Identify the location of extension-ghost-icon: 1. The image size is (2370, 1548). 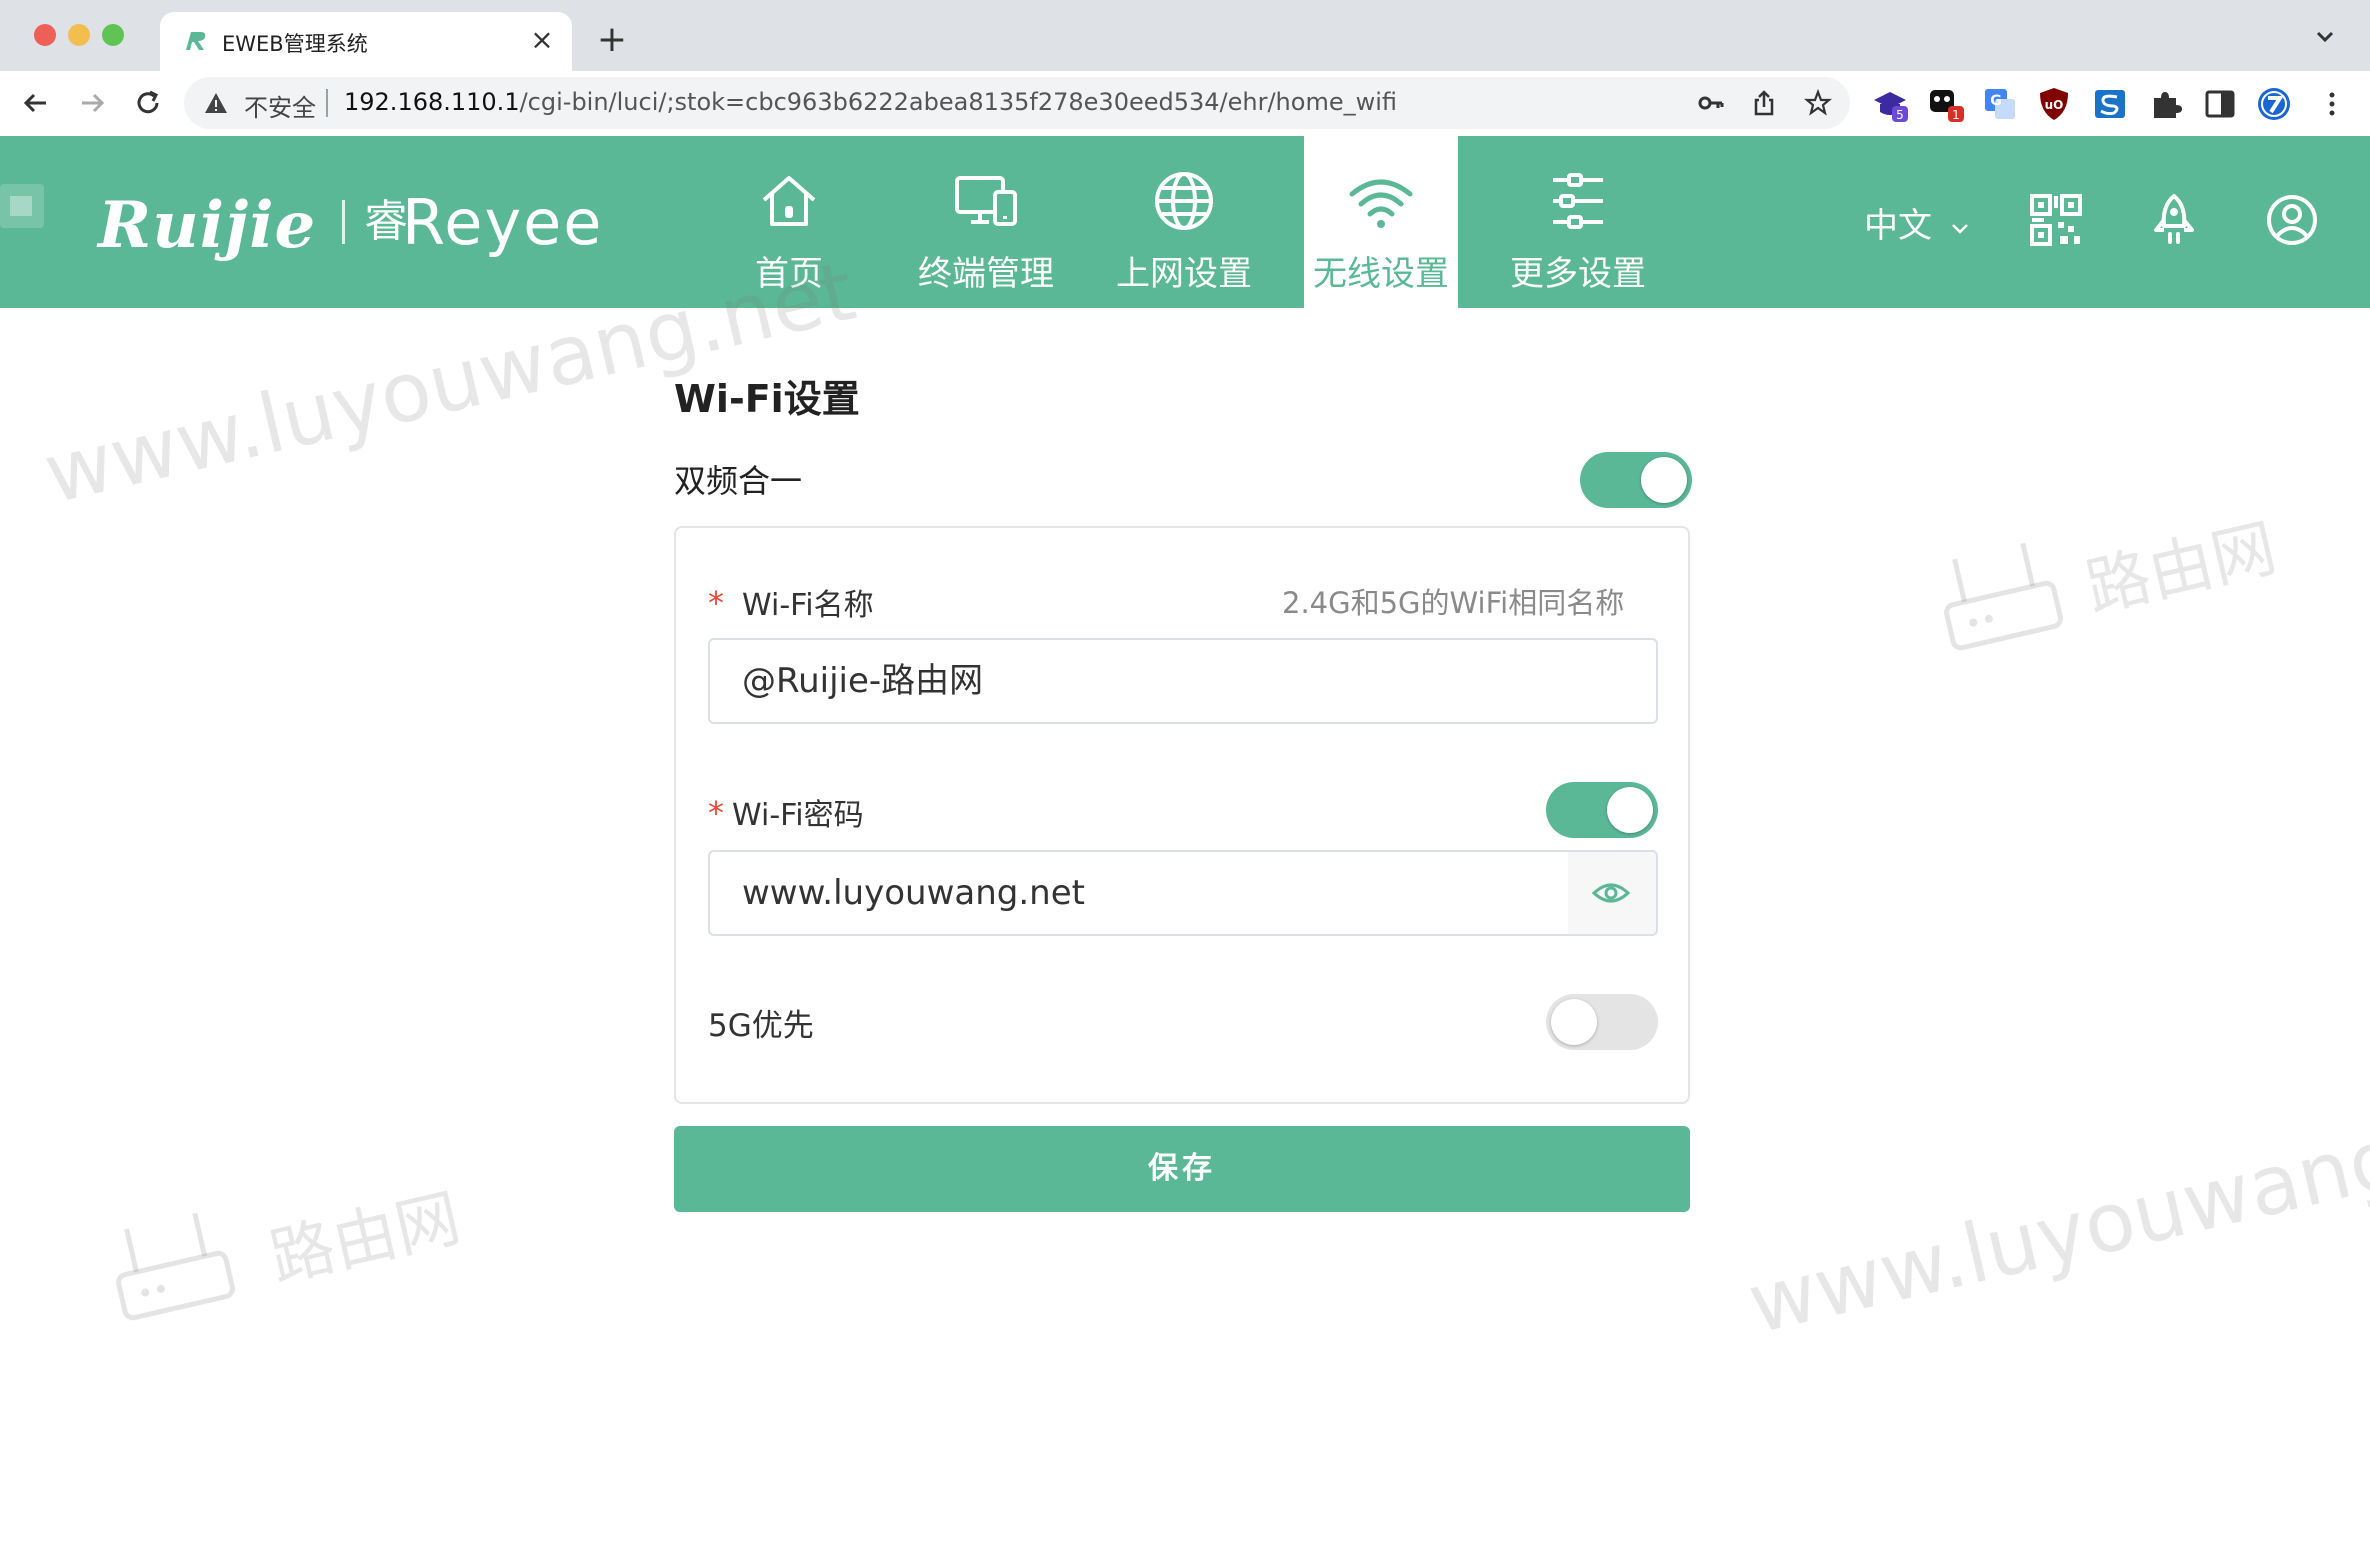
(1946, 104).